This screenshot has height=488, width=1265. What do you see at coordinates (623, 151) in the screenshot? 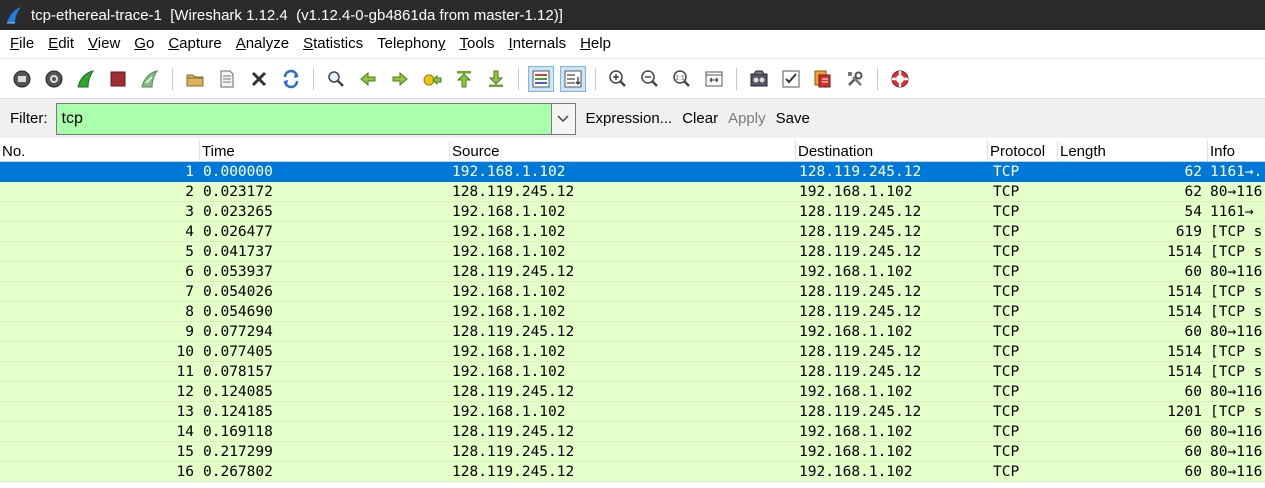
I see `column-header-source: Source` at bounding box center [623, 151].